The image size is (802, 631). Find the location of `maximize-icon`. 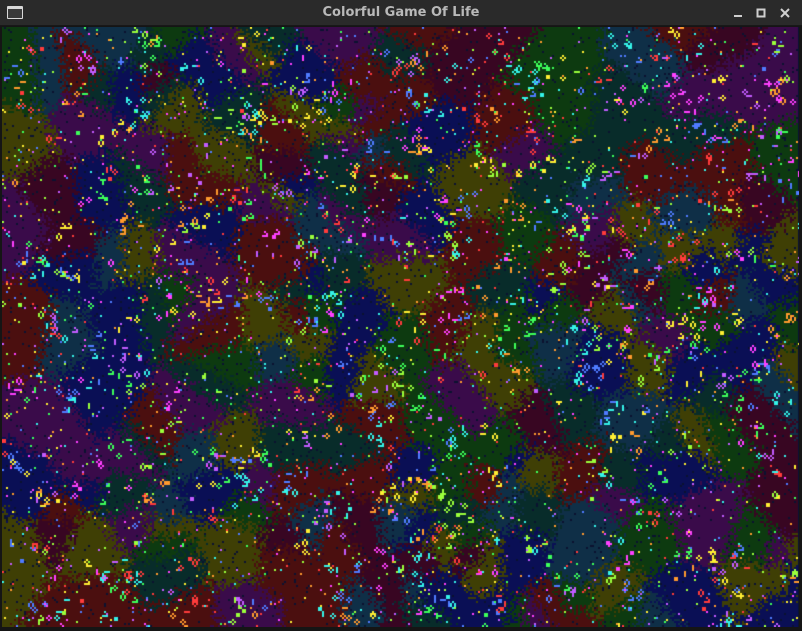

maximize-icon is located at coordinates (761, 13).